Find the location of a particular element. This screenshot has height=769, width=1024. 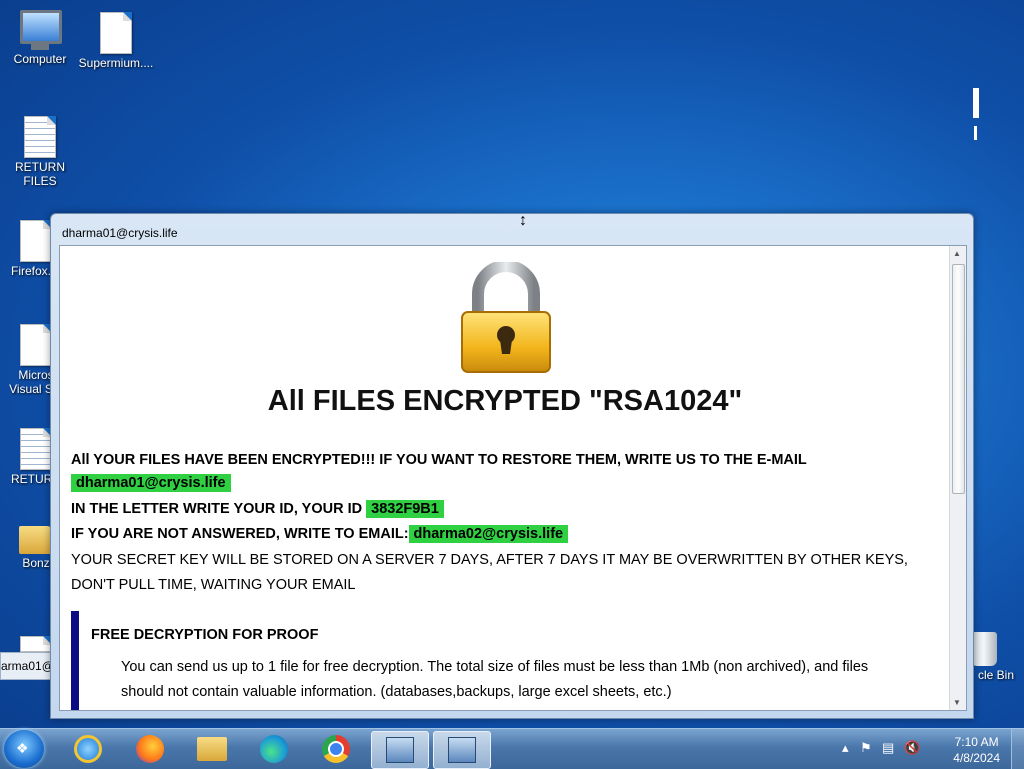

window-title: dharma01@crysis.life is located at coordinates (120, 233).